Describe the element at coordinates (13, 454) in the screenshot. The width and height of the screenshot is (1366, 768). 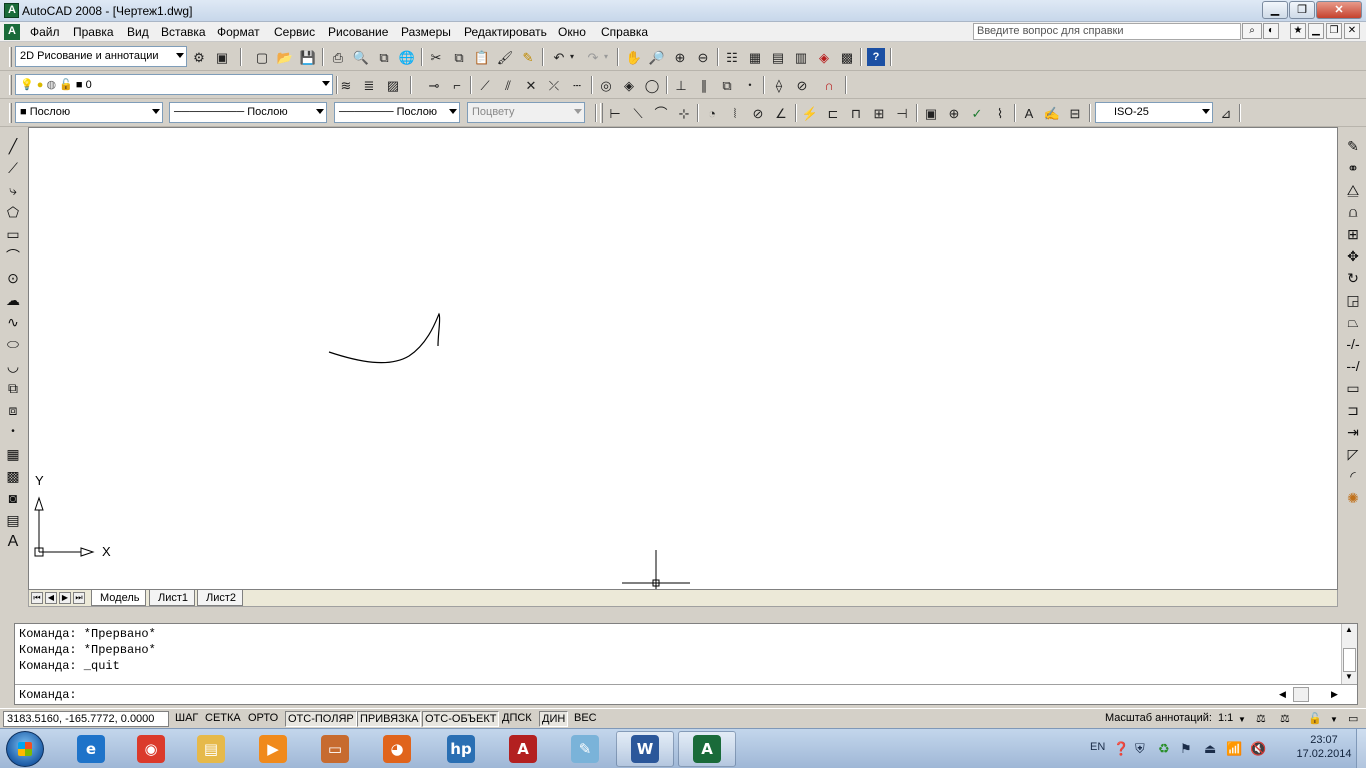
I see `hatch-icon: ▦` at that location.